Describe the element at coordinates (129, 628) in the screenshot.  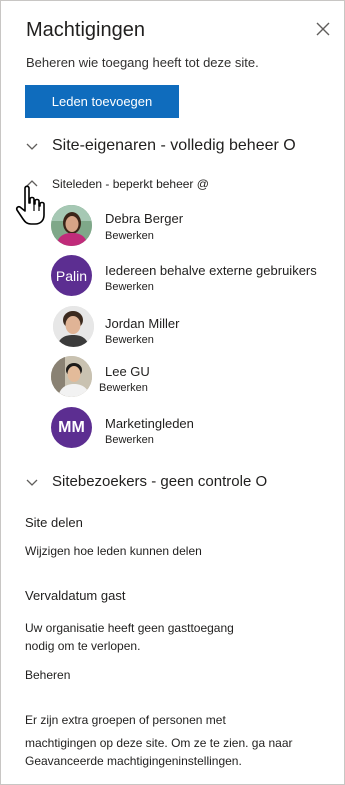
I see `guest-expiry-text-line-1: Uw organisatie heeft geen gasttoegang` at that location.